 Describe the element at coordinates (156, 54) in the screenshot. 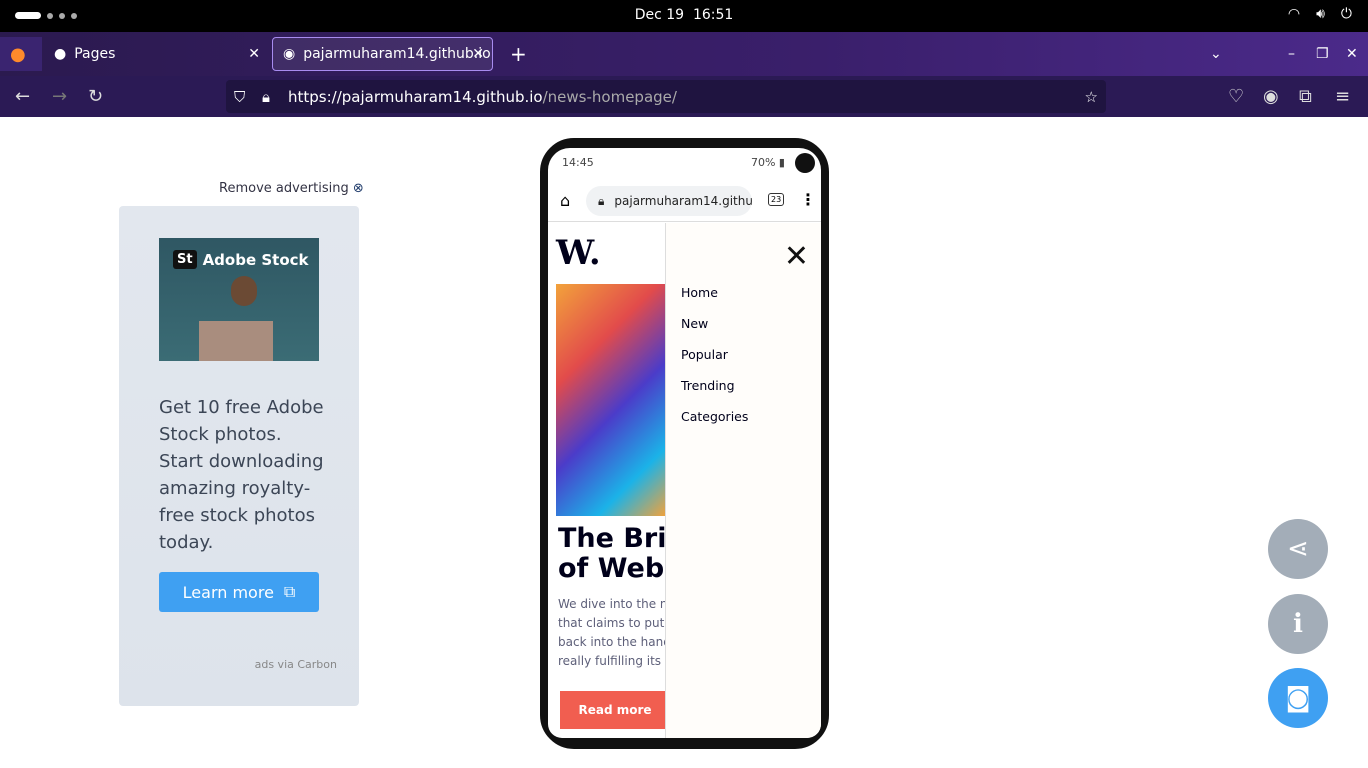

I see `tab-pages: ● Pages ✕` at that location.